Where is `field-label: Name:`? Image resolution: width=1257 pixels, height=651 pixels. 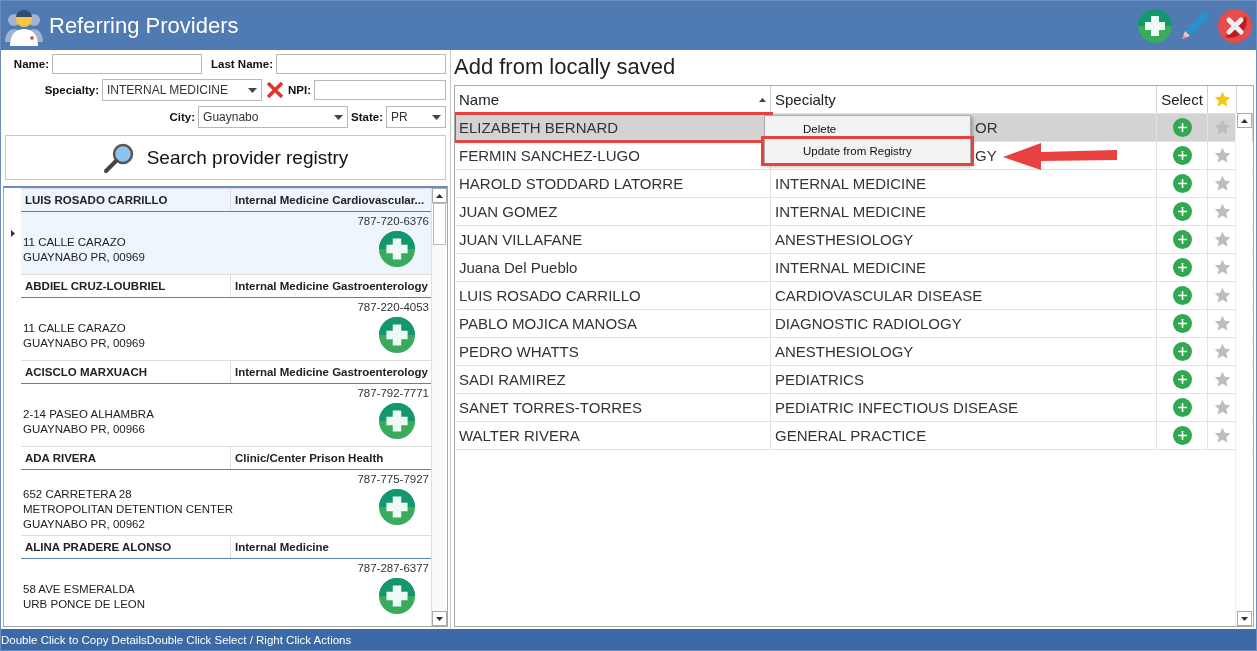 field-label: Name: is located at coordinates (31, 64).